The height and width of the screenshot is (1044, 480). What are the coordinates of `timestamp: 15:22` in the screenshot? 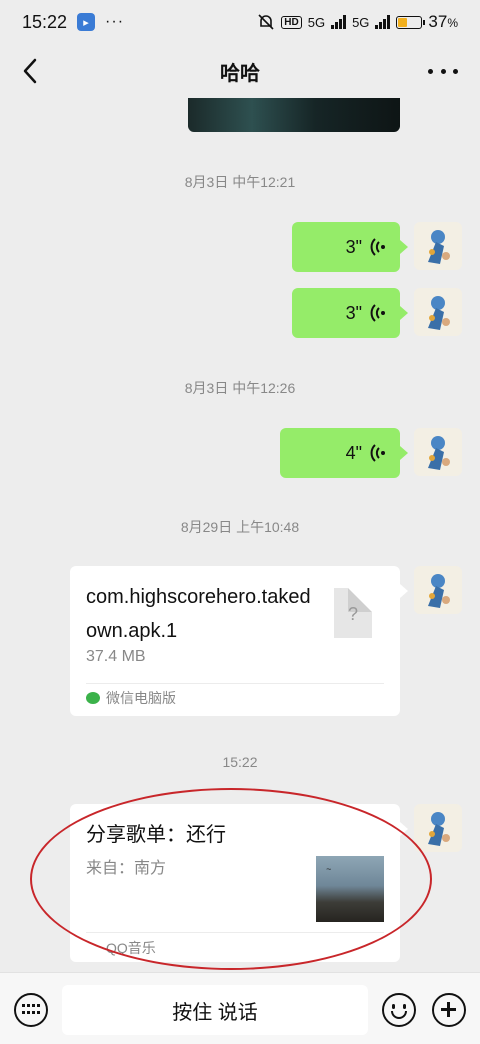 It's located at (240, 762).